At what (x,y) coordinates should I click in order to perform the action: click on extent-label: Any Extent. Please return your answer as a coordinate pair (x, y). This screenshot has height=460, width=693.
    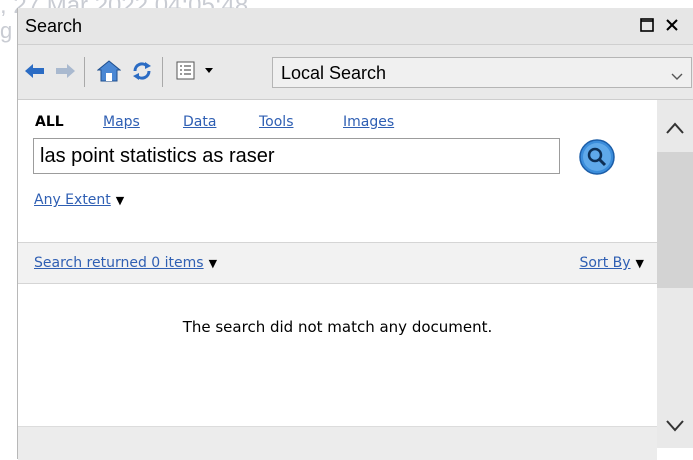
    Looking at the image, I should click on (72, 200).